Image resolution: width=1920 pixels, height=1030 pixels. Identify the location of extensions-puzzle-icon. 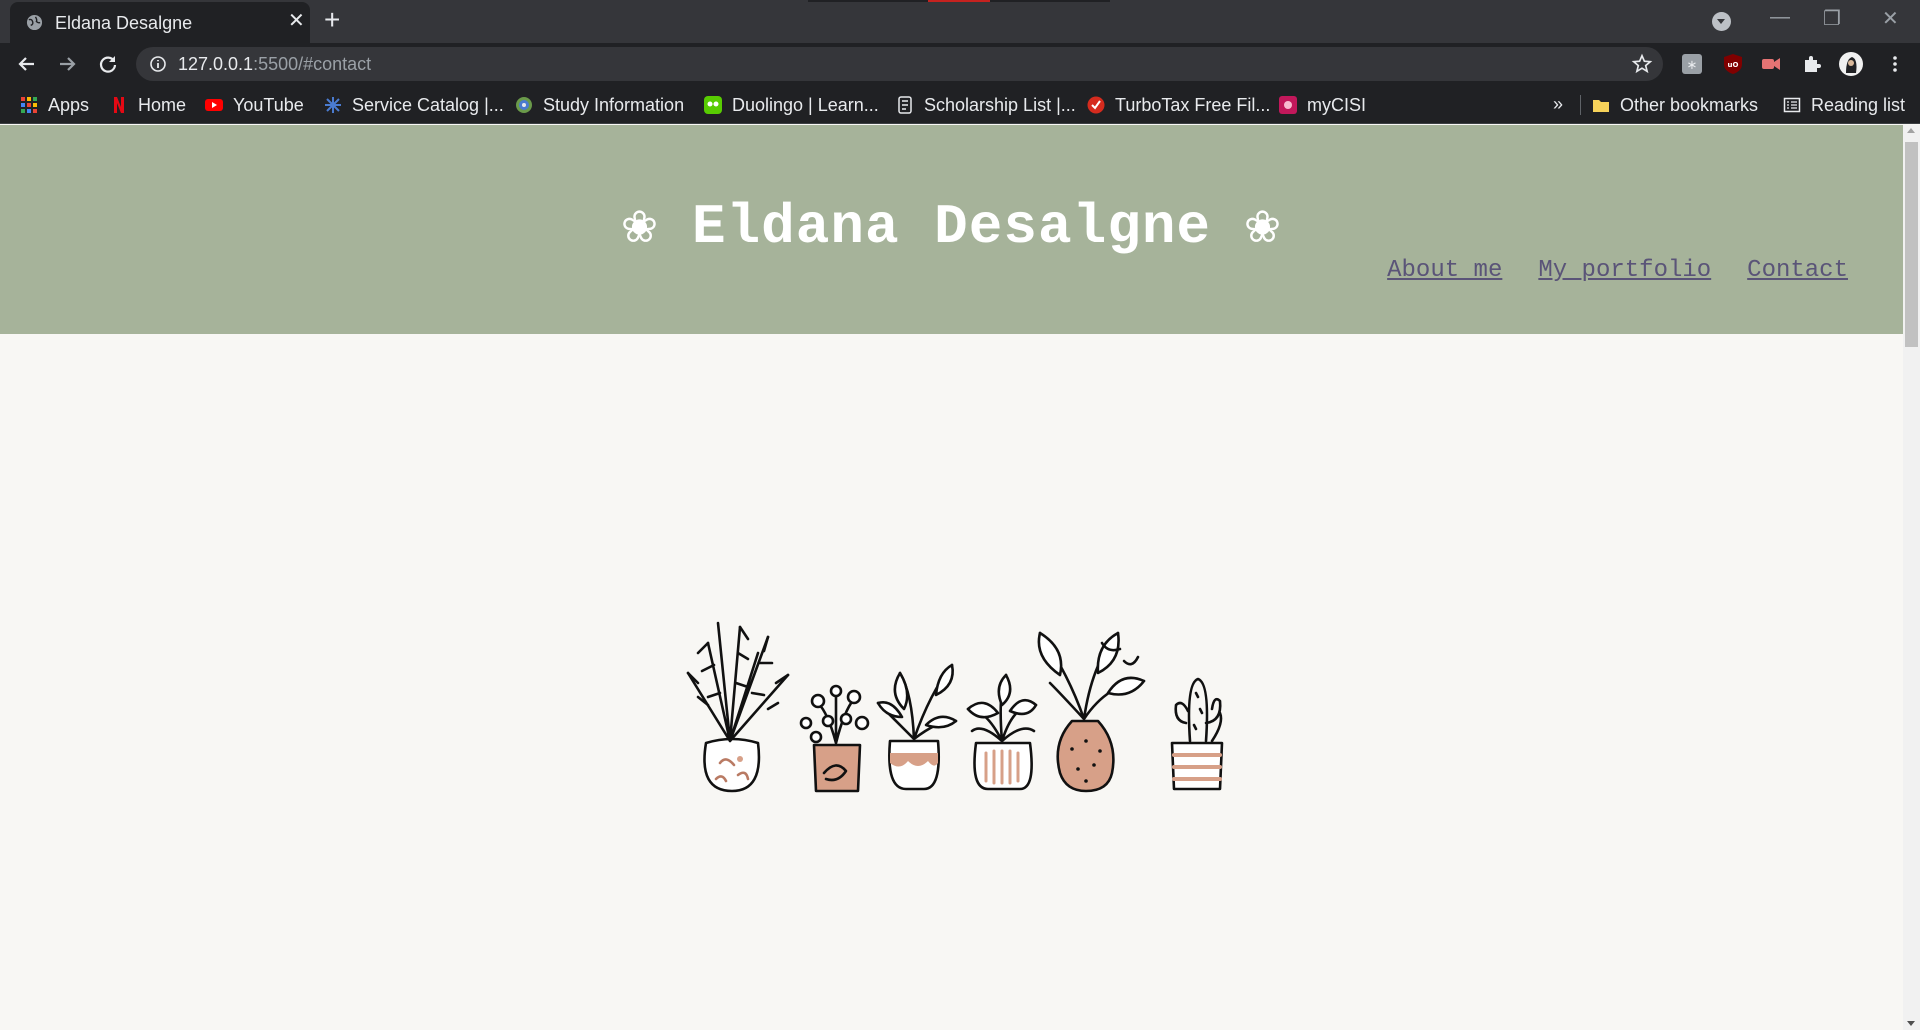
(1812, 64).